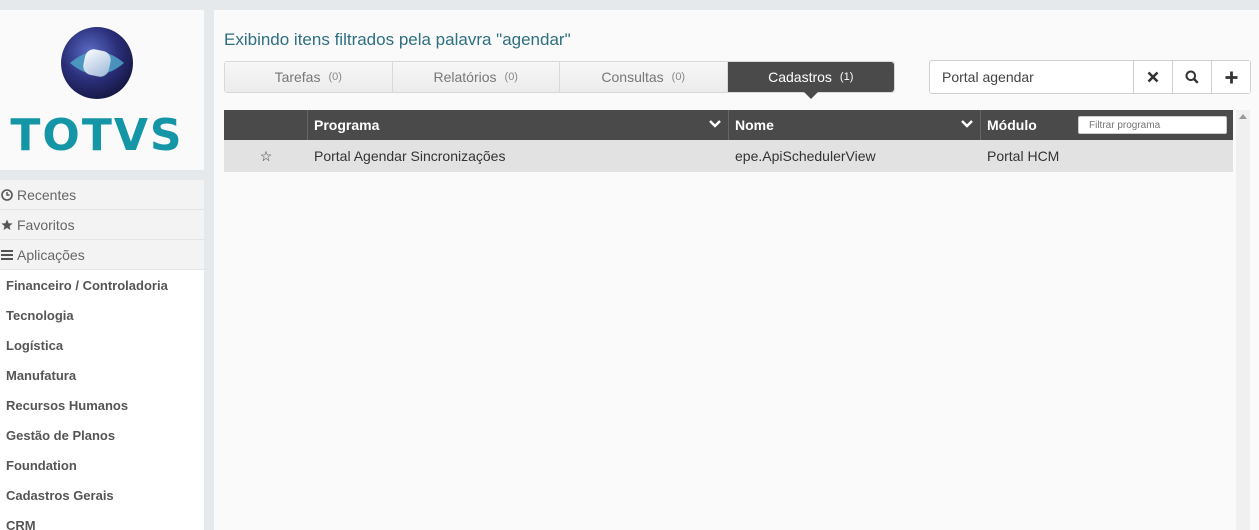 The height and width of the screenshot is (530, 1259). What do you see at coordinates (46, 224) in the screenshot?
I see `section-label: Favoritos` at bounding box center [46, 224].